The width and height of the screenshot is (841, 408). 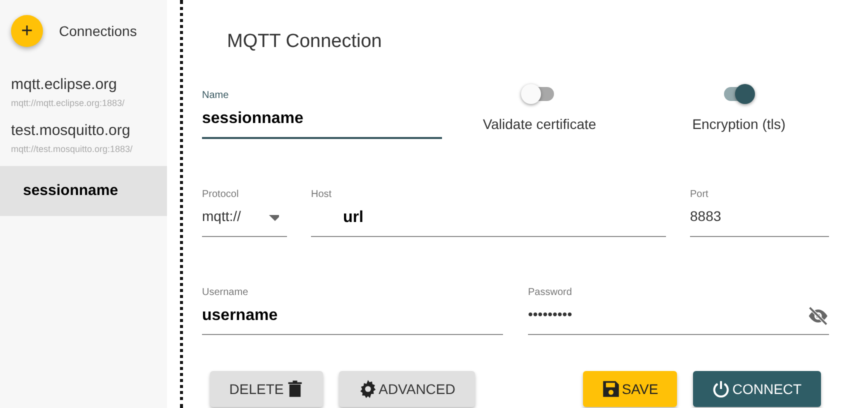 I want to click on connection-item: mqtt.eclipse.org mqtt://mqtt.eclipse.org:1883/, so click(x=83, y=92).